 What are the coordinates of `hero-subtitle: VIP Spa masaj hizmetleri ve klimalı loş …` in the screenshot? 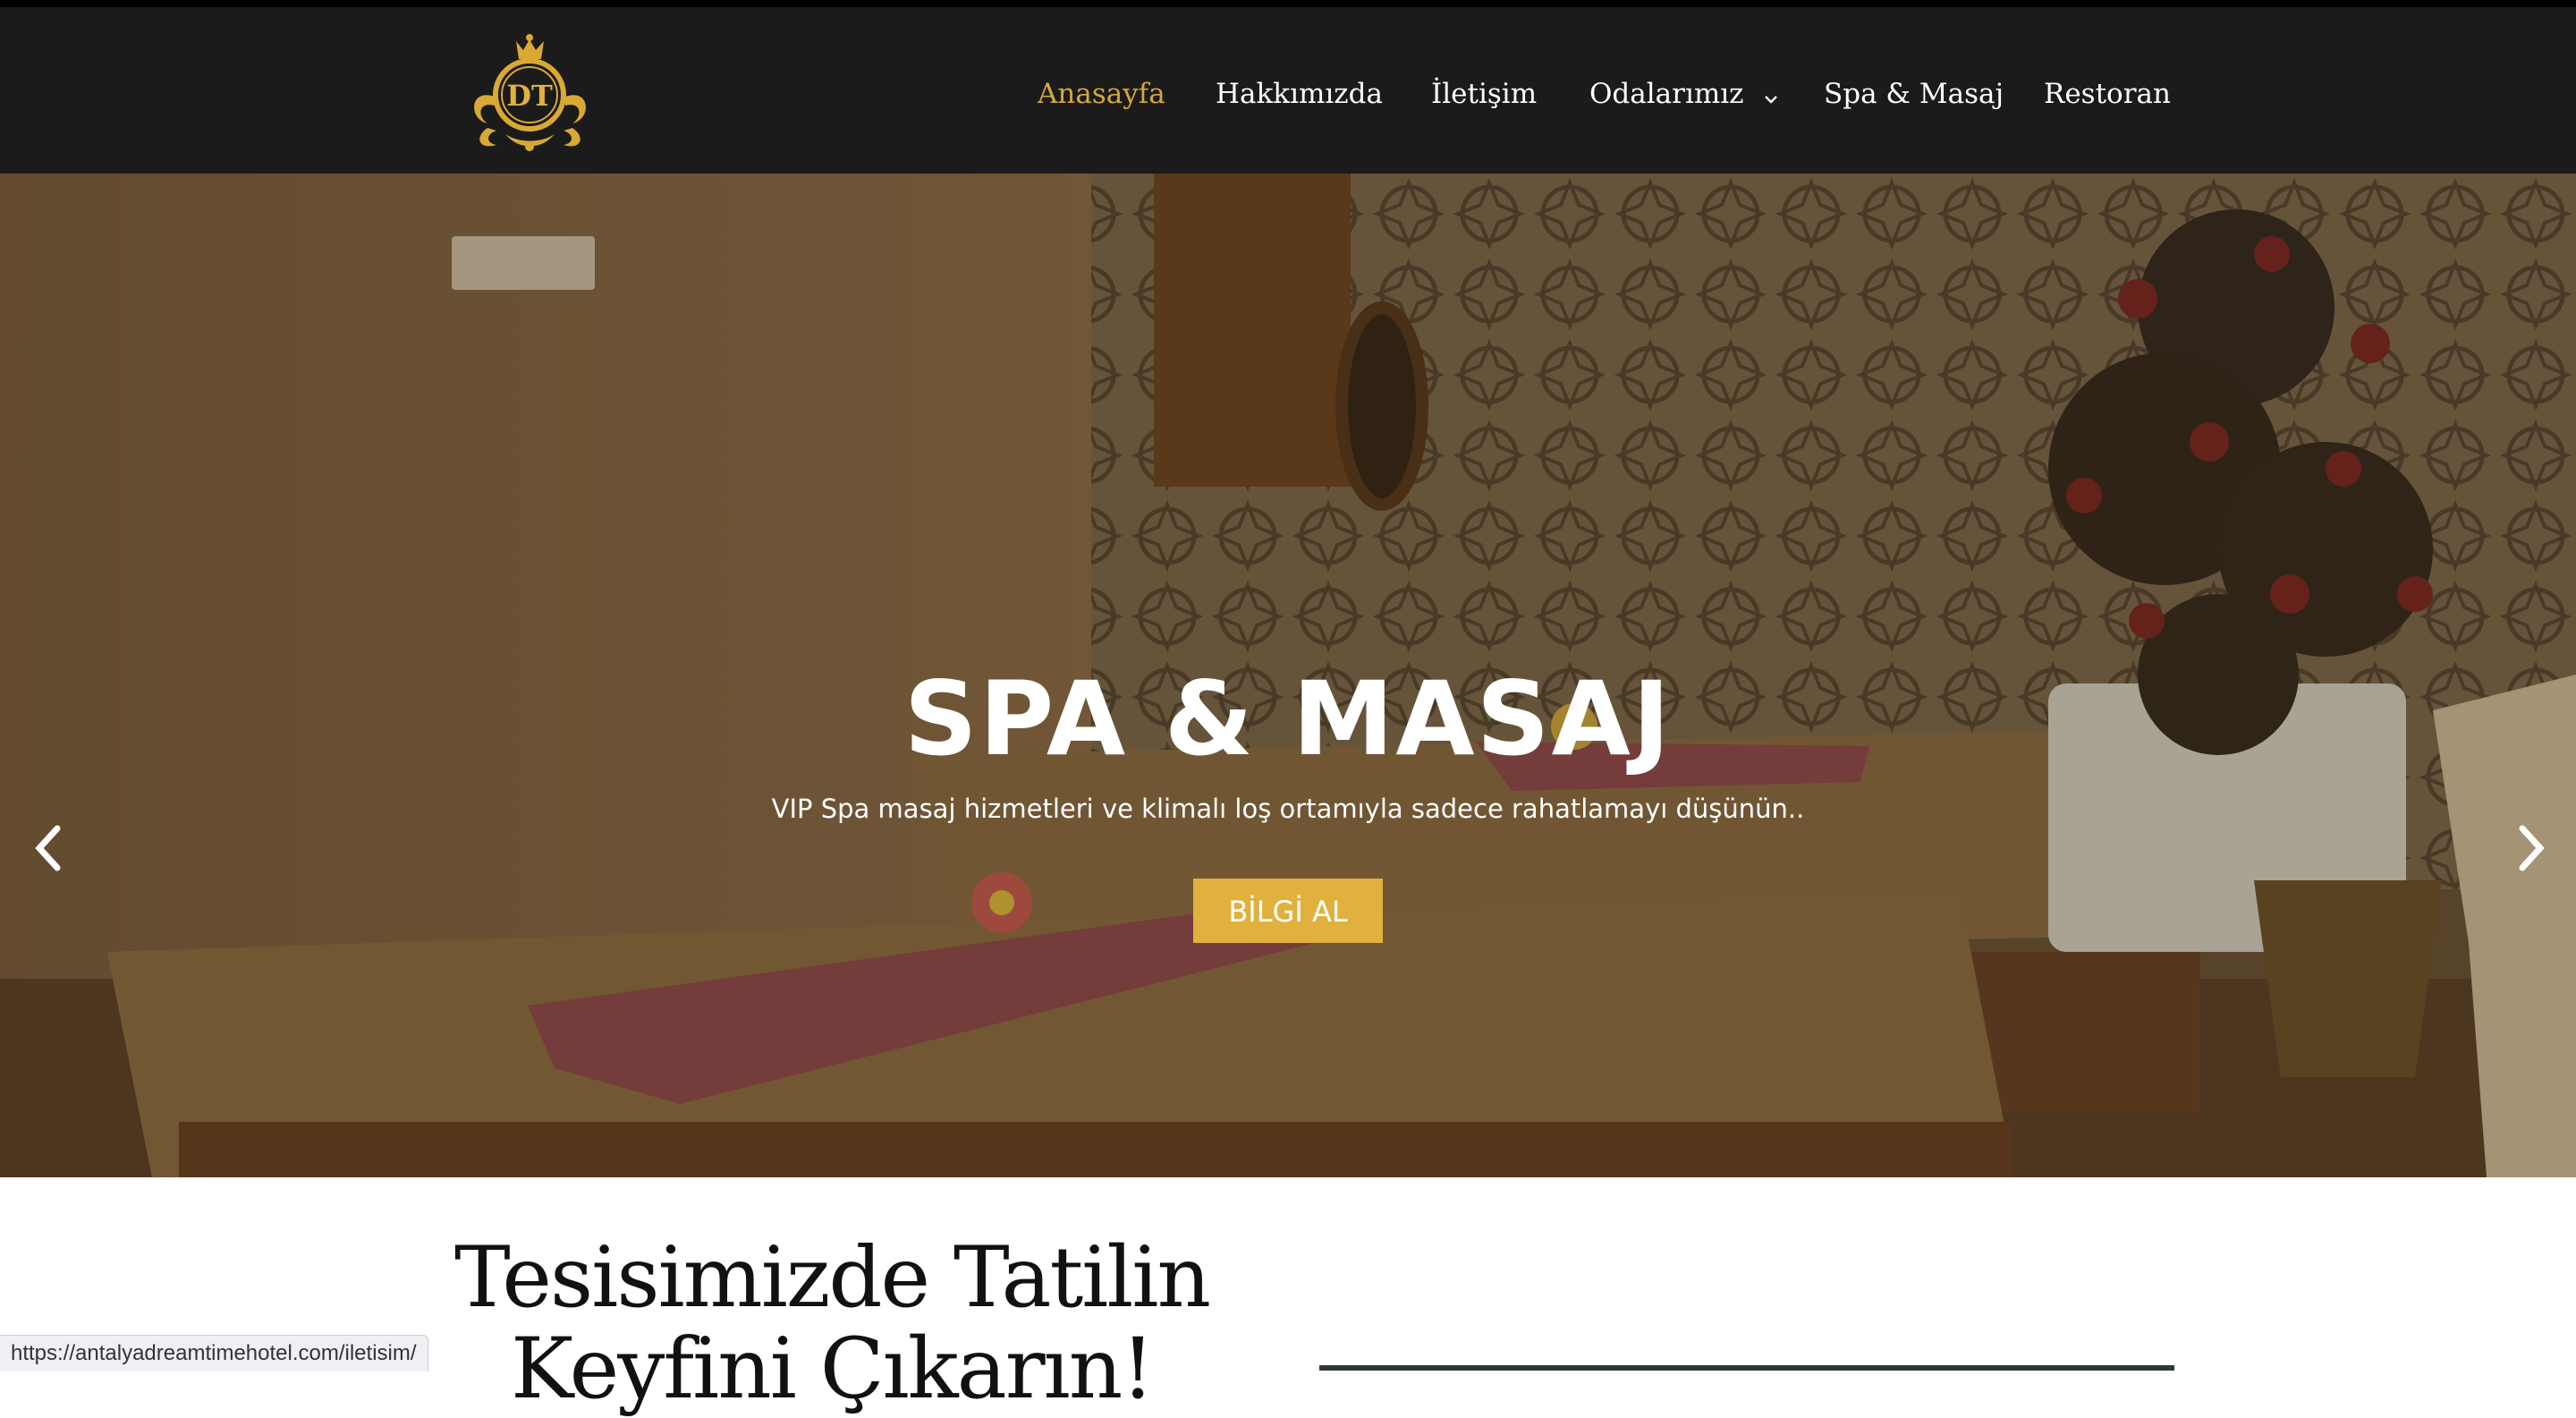 It's located at (1288, 809).